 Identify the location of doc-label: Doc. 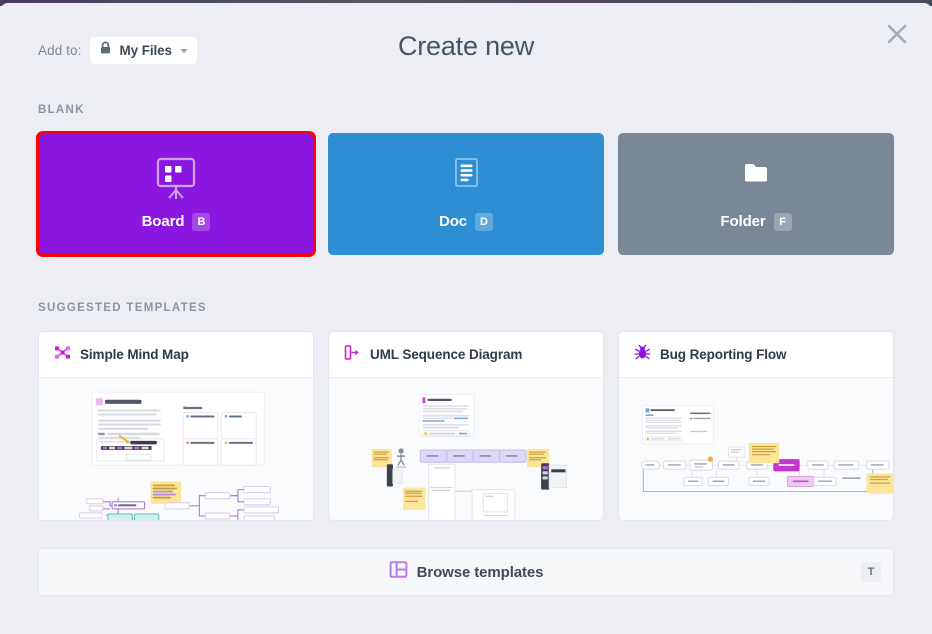
(453, 221).